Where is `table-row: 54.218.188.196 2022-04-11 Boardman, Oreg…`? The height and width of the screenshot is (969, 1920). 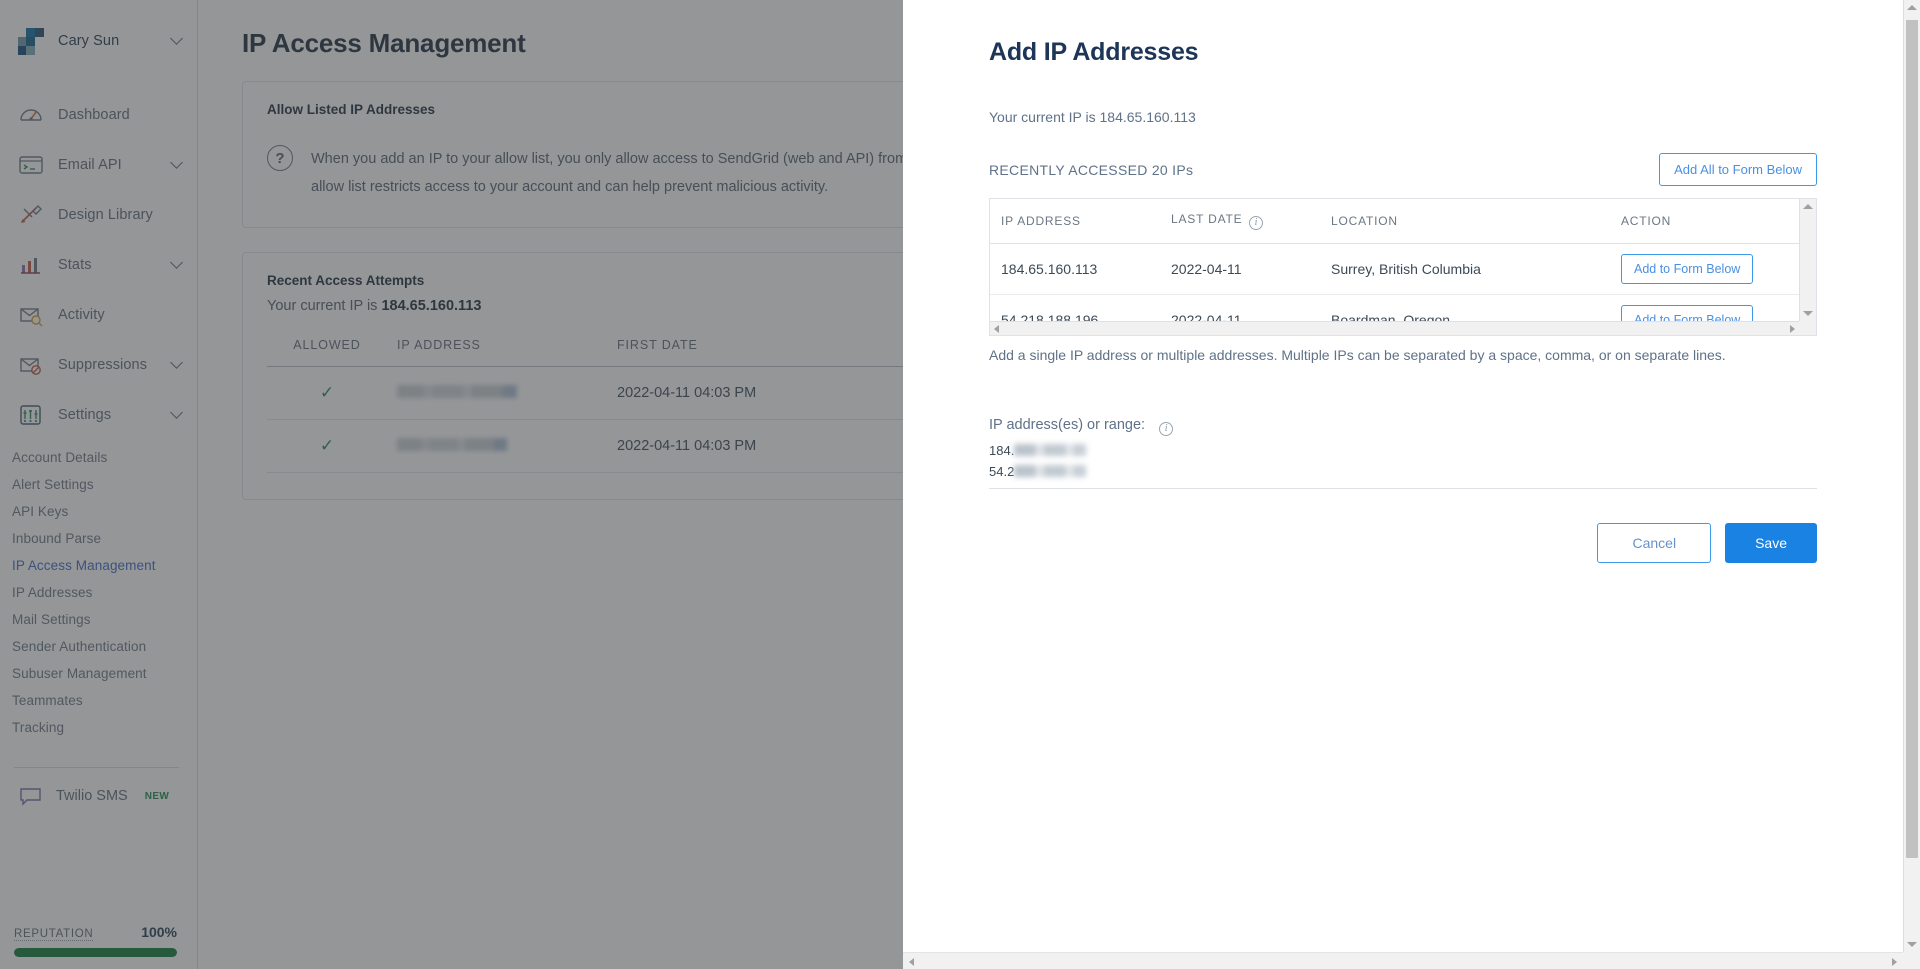
table-row: 54.218.188.196 2022-04-11 Boardman, Oreg… is located at coordinates (1394, 307).